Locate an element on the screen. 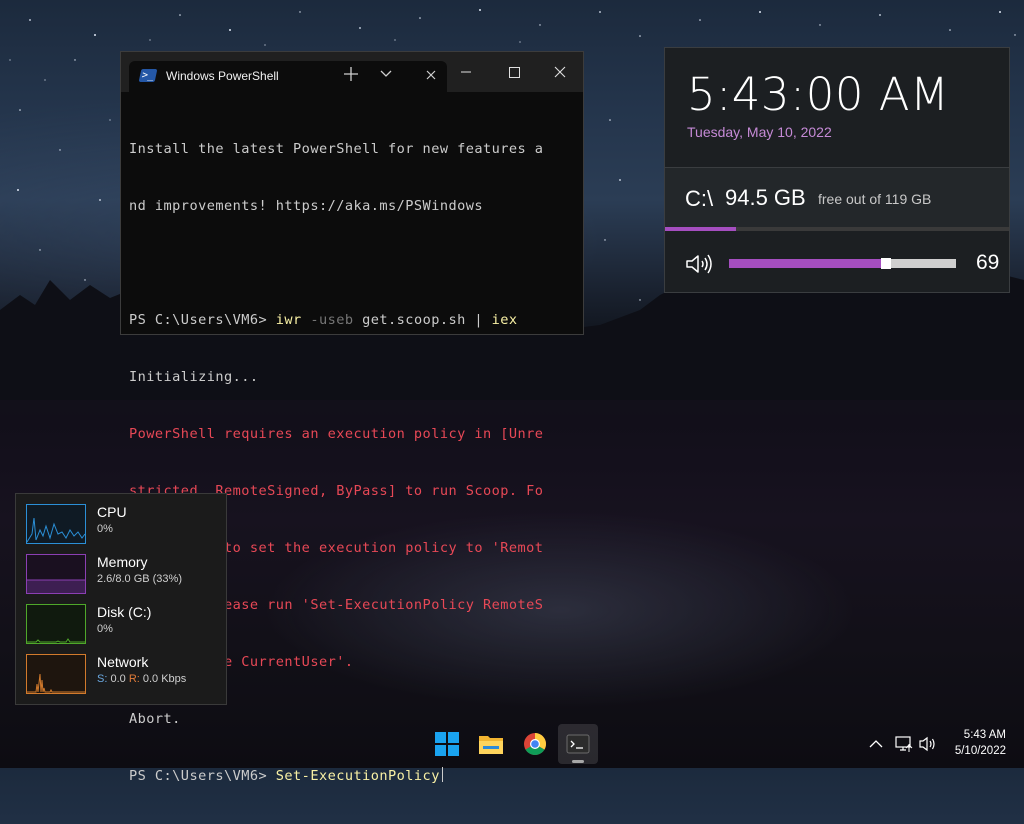 This screenshot has width=1024, height=824. memory-graph is located at coordinates (56, 574).